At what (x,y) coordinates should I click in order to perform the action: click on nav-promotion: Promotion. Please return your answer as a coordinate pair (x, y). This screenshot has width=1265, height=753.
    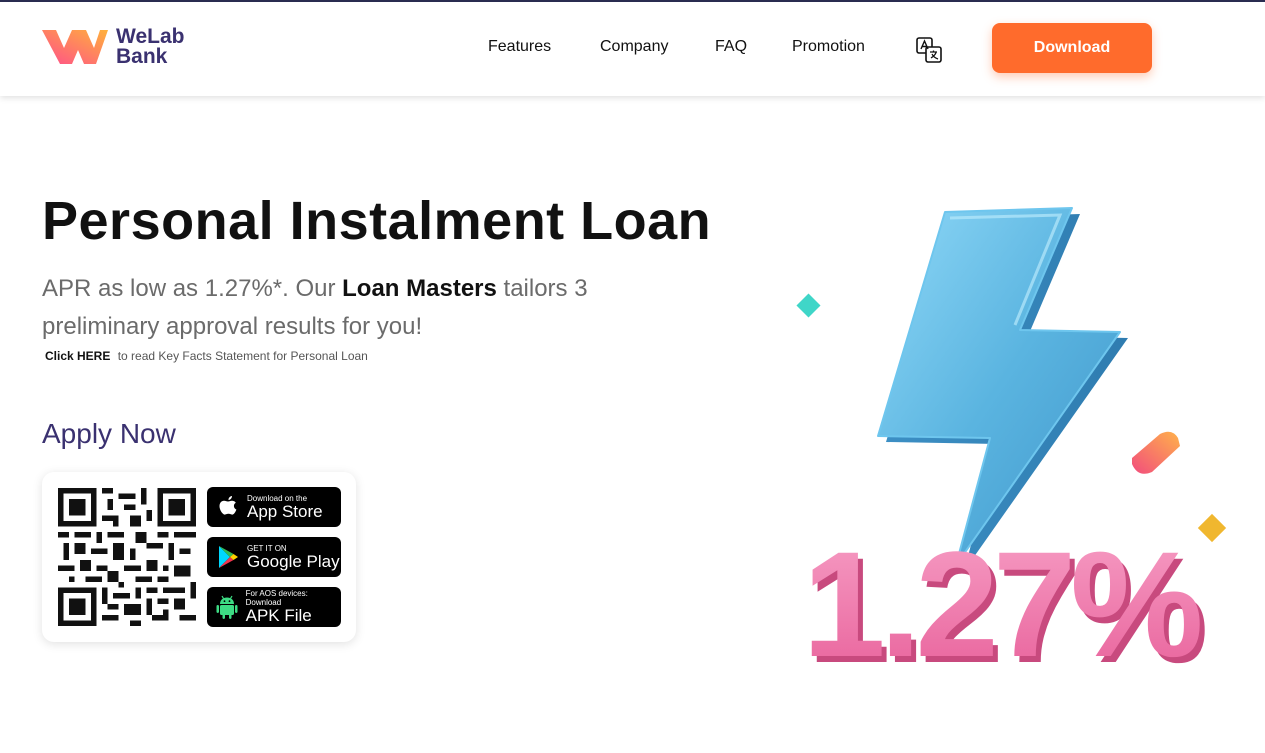
    Looking at the image, I should click on (828, 47).